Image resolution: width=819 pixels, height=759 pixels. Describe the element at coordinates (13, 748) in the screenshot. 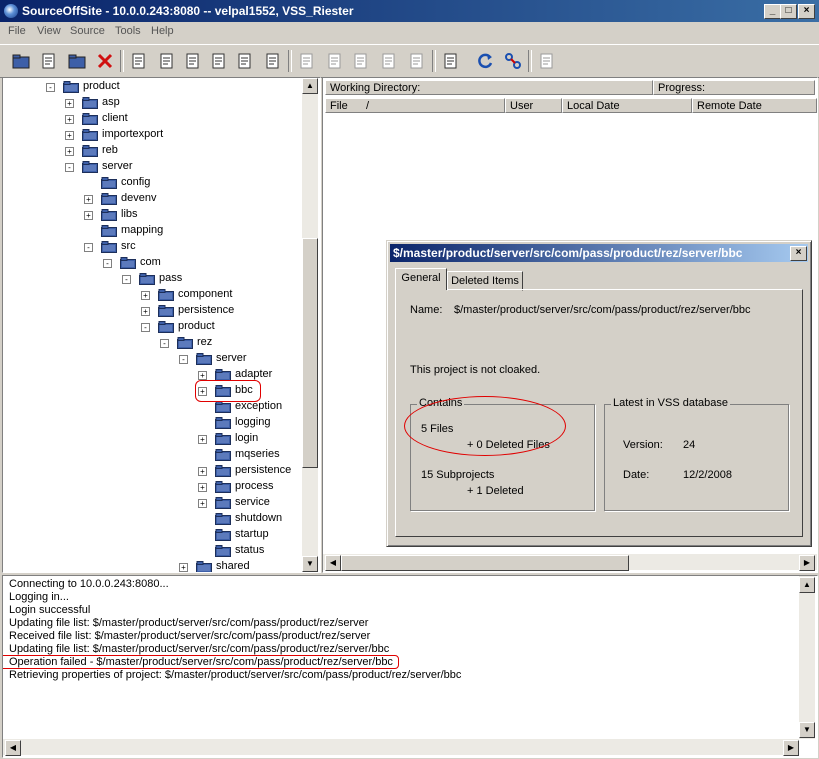

I see `log-scroll-left-icon: ◀` at that location.